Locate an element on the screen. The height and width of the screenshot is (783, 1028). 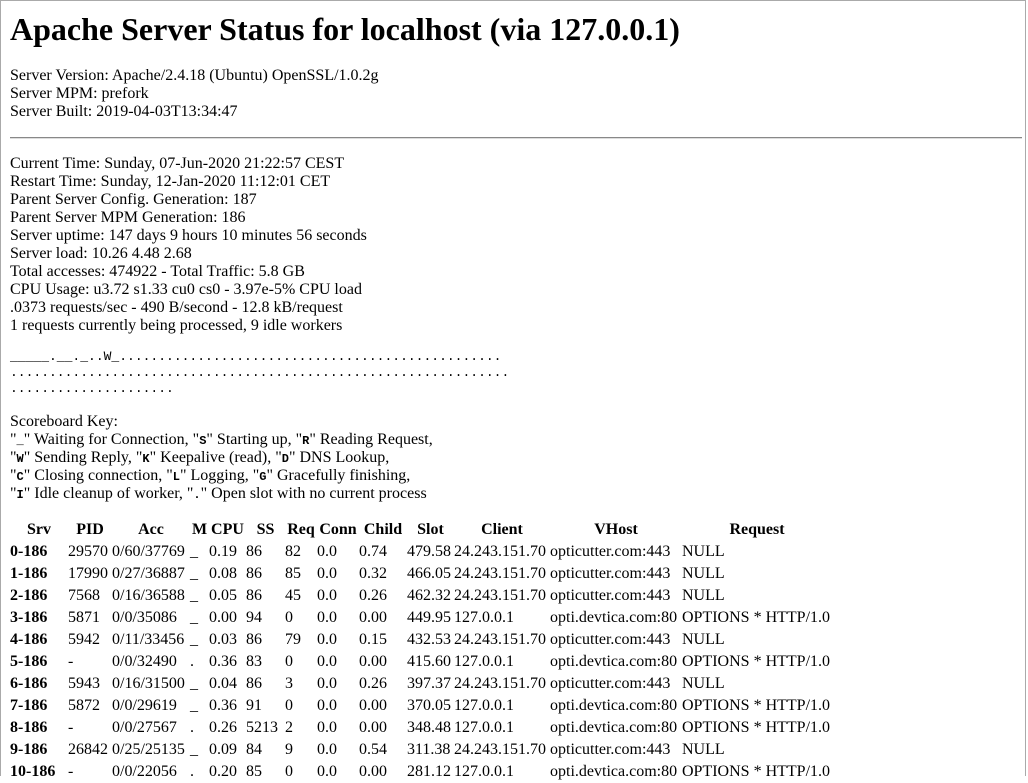
table-cell-srv: 2-186 is located at coordinates (29, 595).